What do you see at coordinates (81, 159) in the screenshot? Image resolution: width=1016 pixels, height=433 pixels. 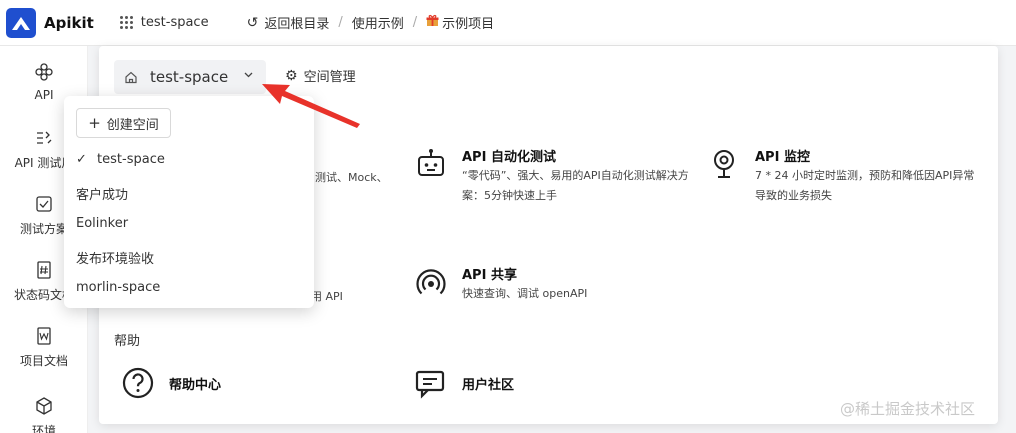 I see `check-icon: ✓` at bounding box center [81, 159].